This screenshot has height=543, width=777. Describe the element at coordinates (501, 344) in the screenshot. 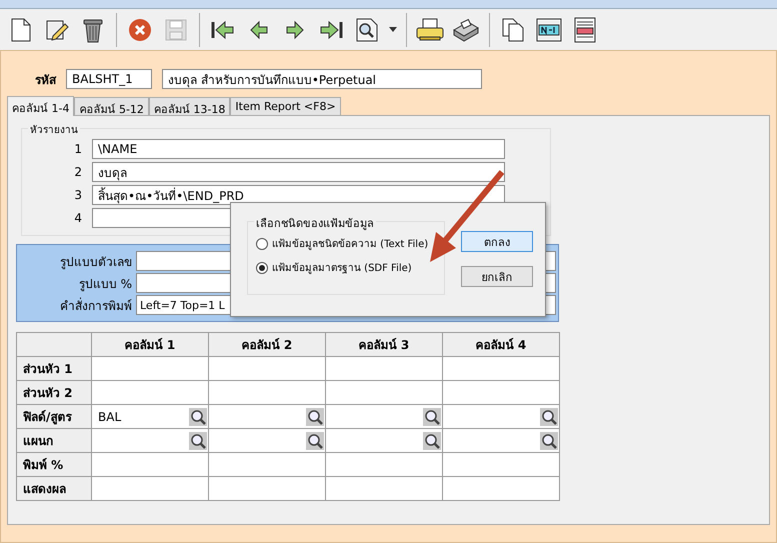

I see `column-header: คอลัมน์ 4` at that location.